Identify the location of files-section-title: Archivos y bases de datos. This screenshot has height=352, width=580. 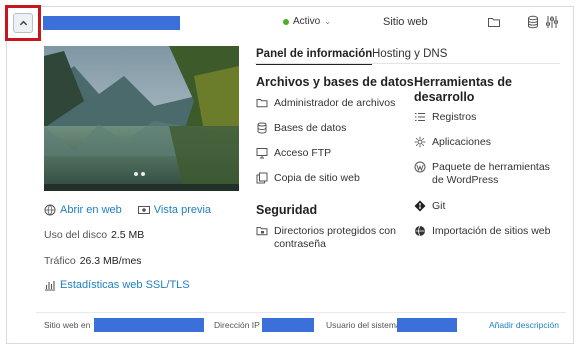
(335, 82).